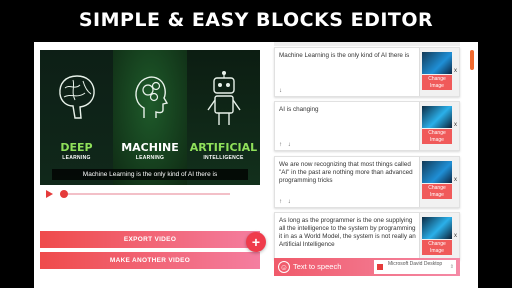 The height and width of the screenshot is (288, 512). What do you see at coordinates (472, 60) in the screenshot?
I see `blocks-scrollbar` at bounding box center [472, 60].